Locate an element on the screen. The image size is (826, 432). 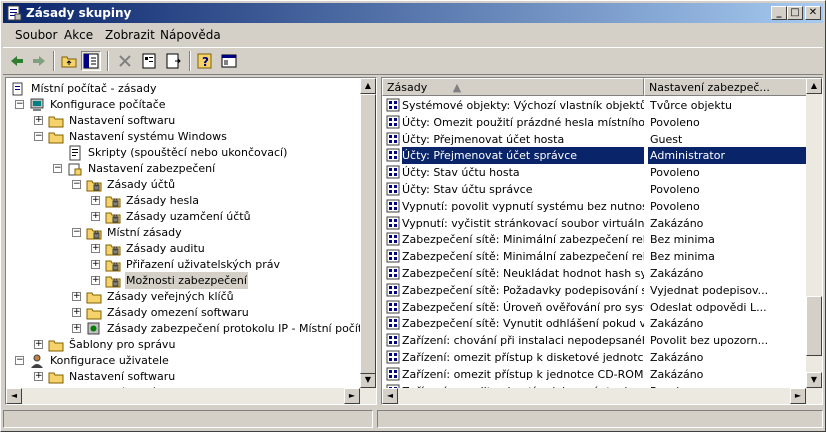
tree-item: + Přiřazení uživatelských práv is located at coordinates (183, 264).